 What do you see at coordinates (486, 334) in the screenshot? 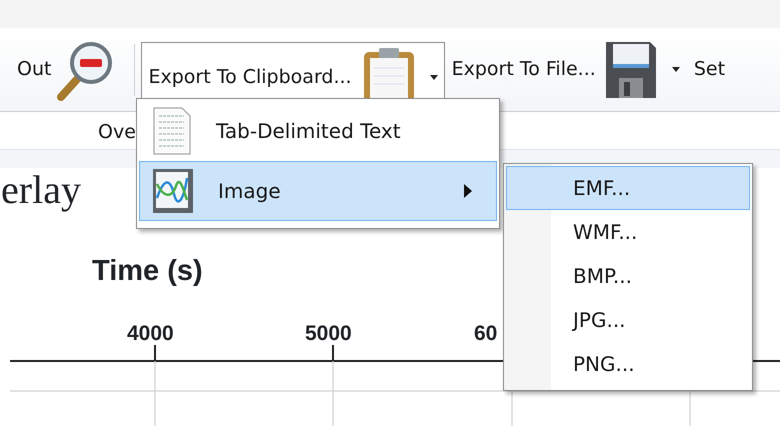
I see `tick-label: 60` at bounding box center [486, 334].